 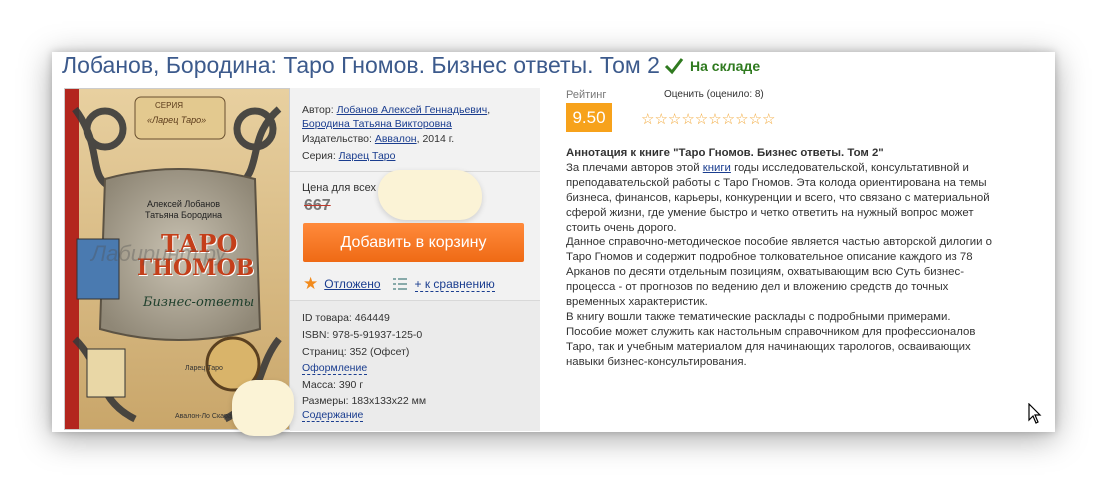 What do you see at coordinates (159, 253) in the screenshot?
I see `cover-watermark: Лабиринт.ру` at bounding box center [159, 253].